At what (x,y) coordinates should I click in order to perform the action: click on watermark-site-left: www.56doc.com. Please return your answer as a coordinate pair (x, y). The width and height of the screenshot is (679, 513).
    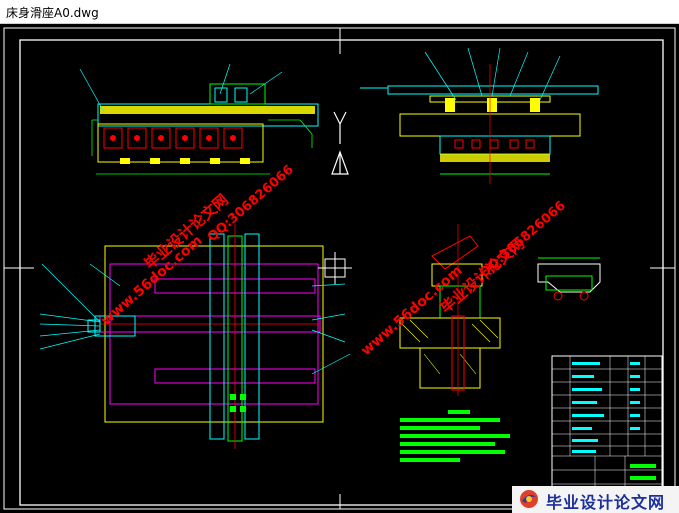
    Looking at the image, I should click on (151, 281).